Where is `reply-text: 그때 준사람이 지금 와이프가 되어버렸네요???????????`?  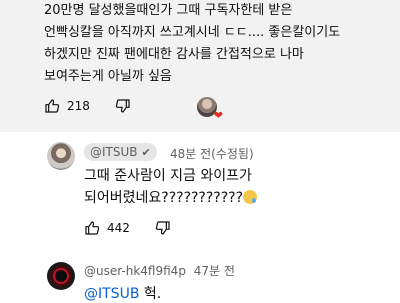
reply-text: 그때 준사람이 지금 와이프가 되어버렸네요??????????? is located at coordinates (171, 187).